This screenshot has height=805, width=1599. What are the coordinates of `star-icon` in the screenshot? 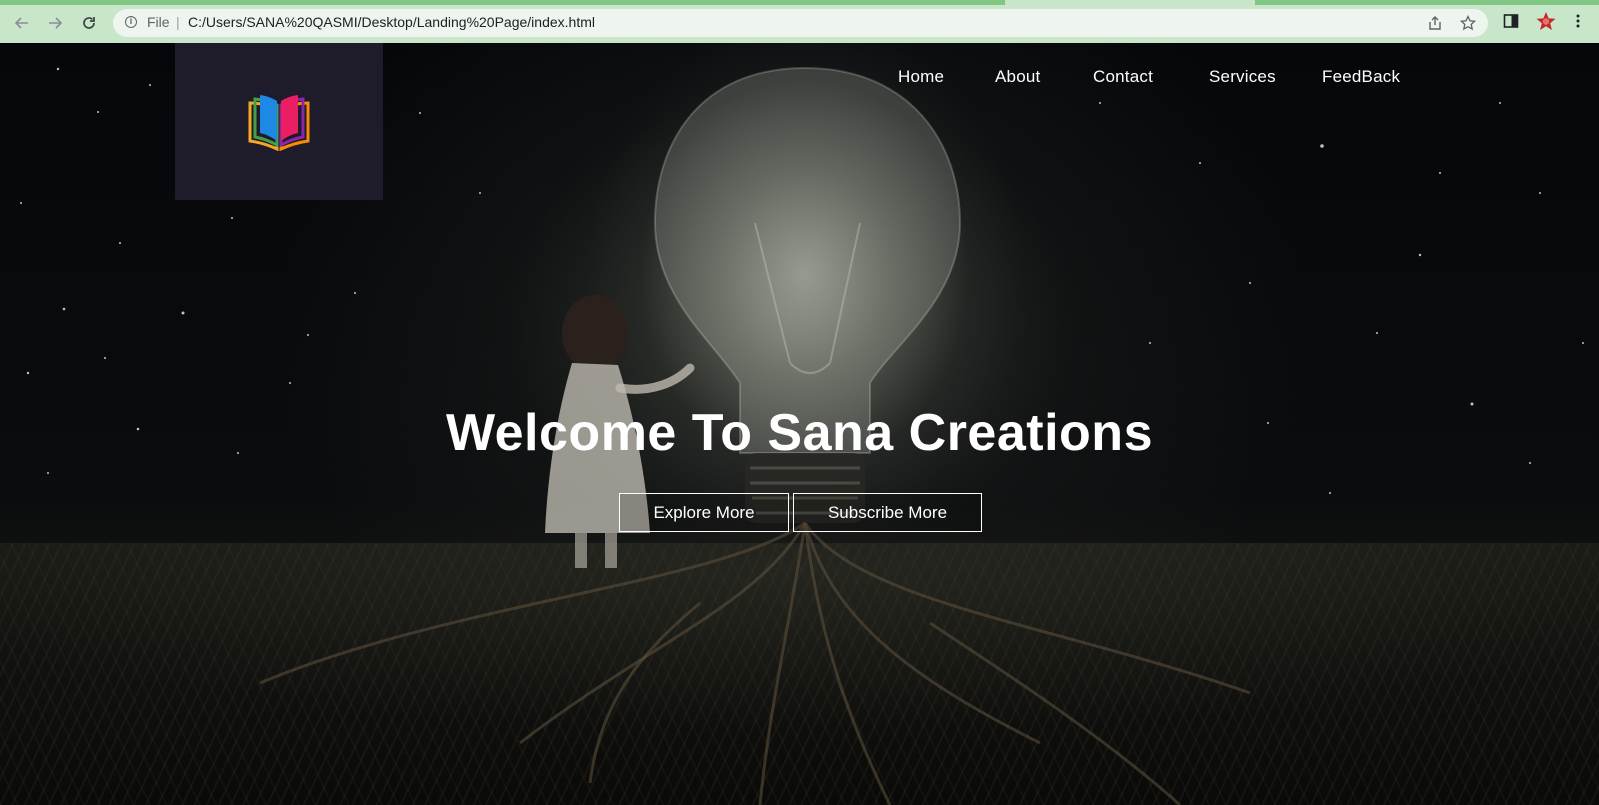 It's located at (1468, 23).